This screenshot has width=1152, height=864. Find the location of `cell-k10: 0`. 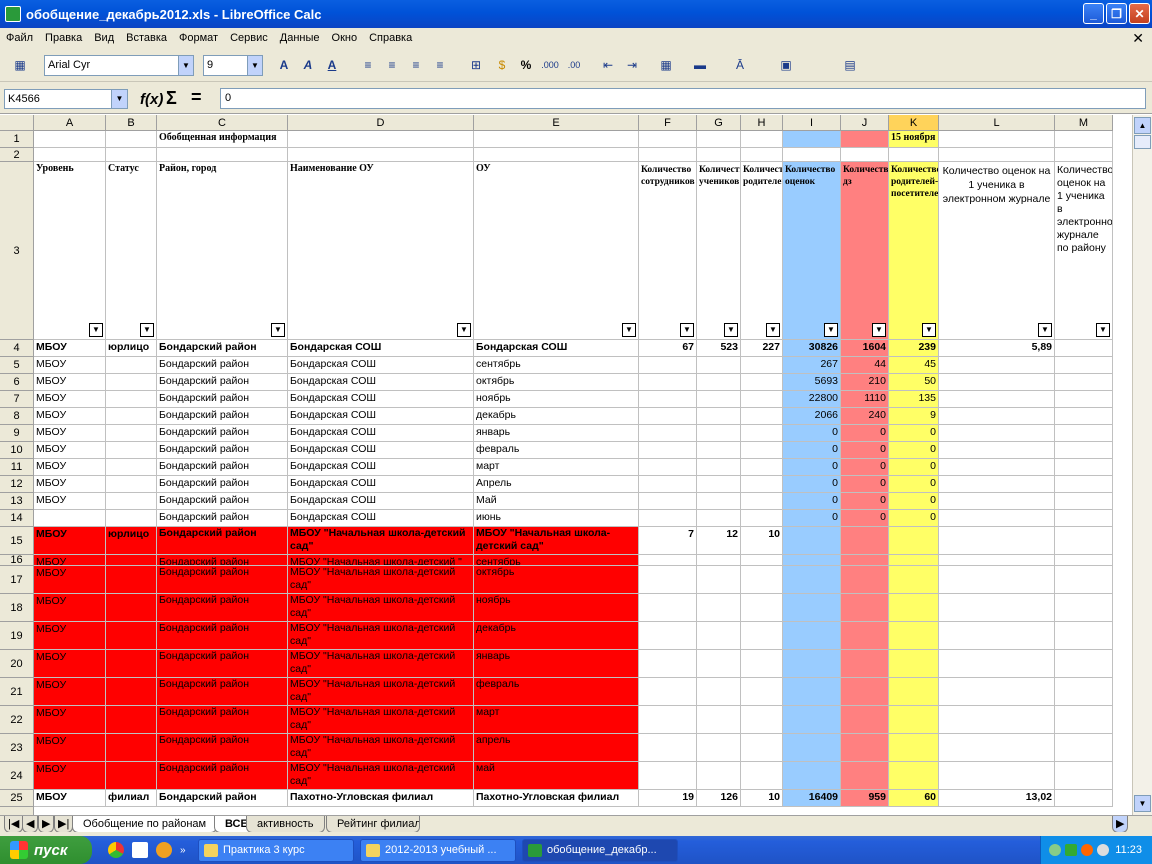

cell-k10: 0 is located at coordinates (914, 450).